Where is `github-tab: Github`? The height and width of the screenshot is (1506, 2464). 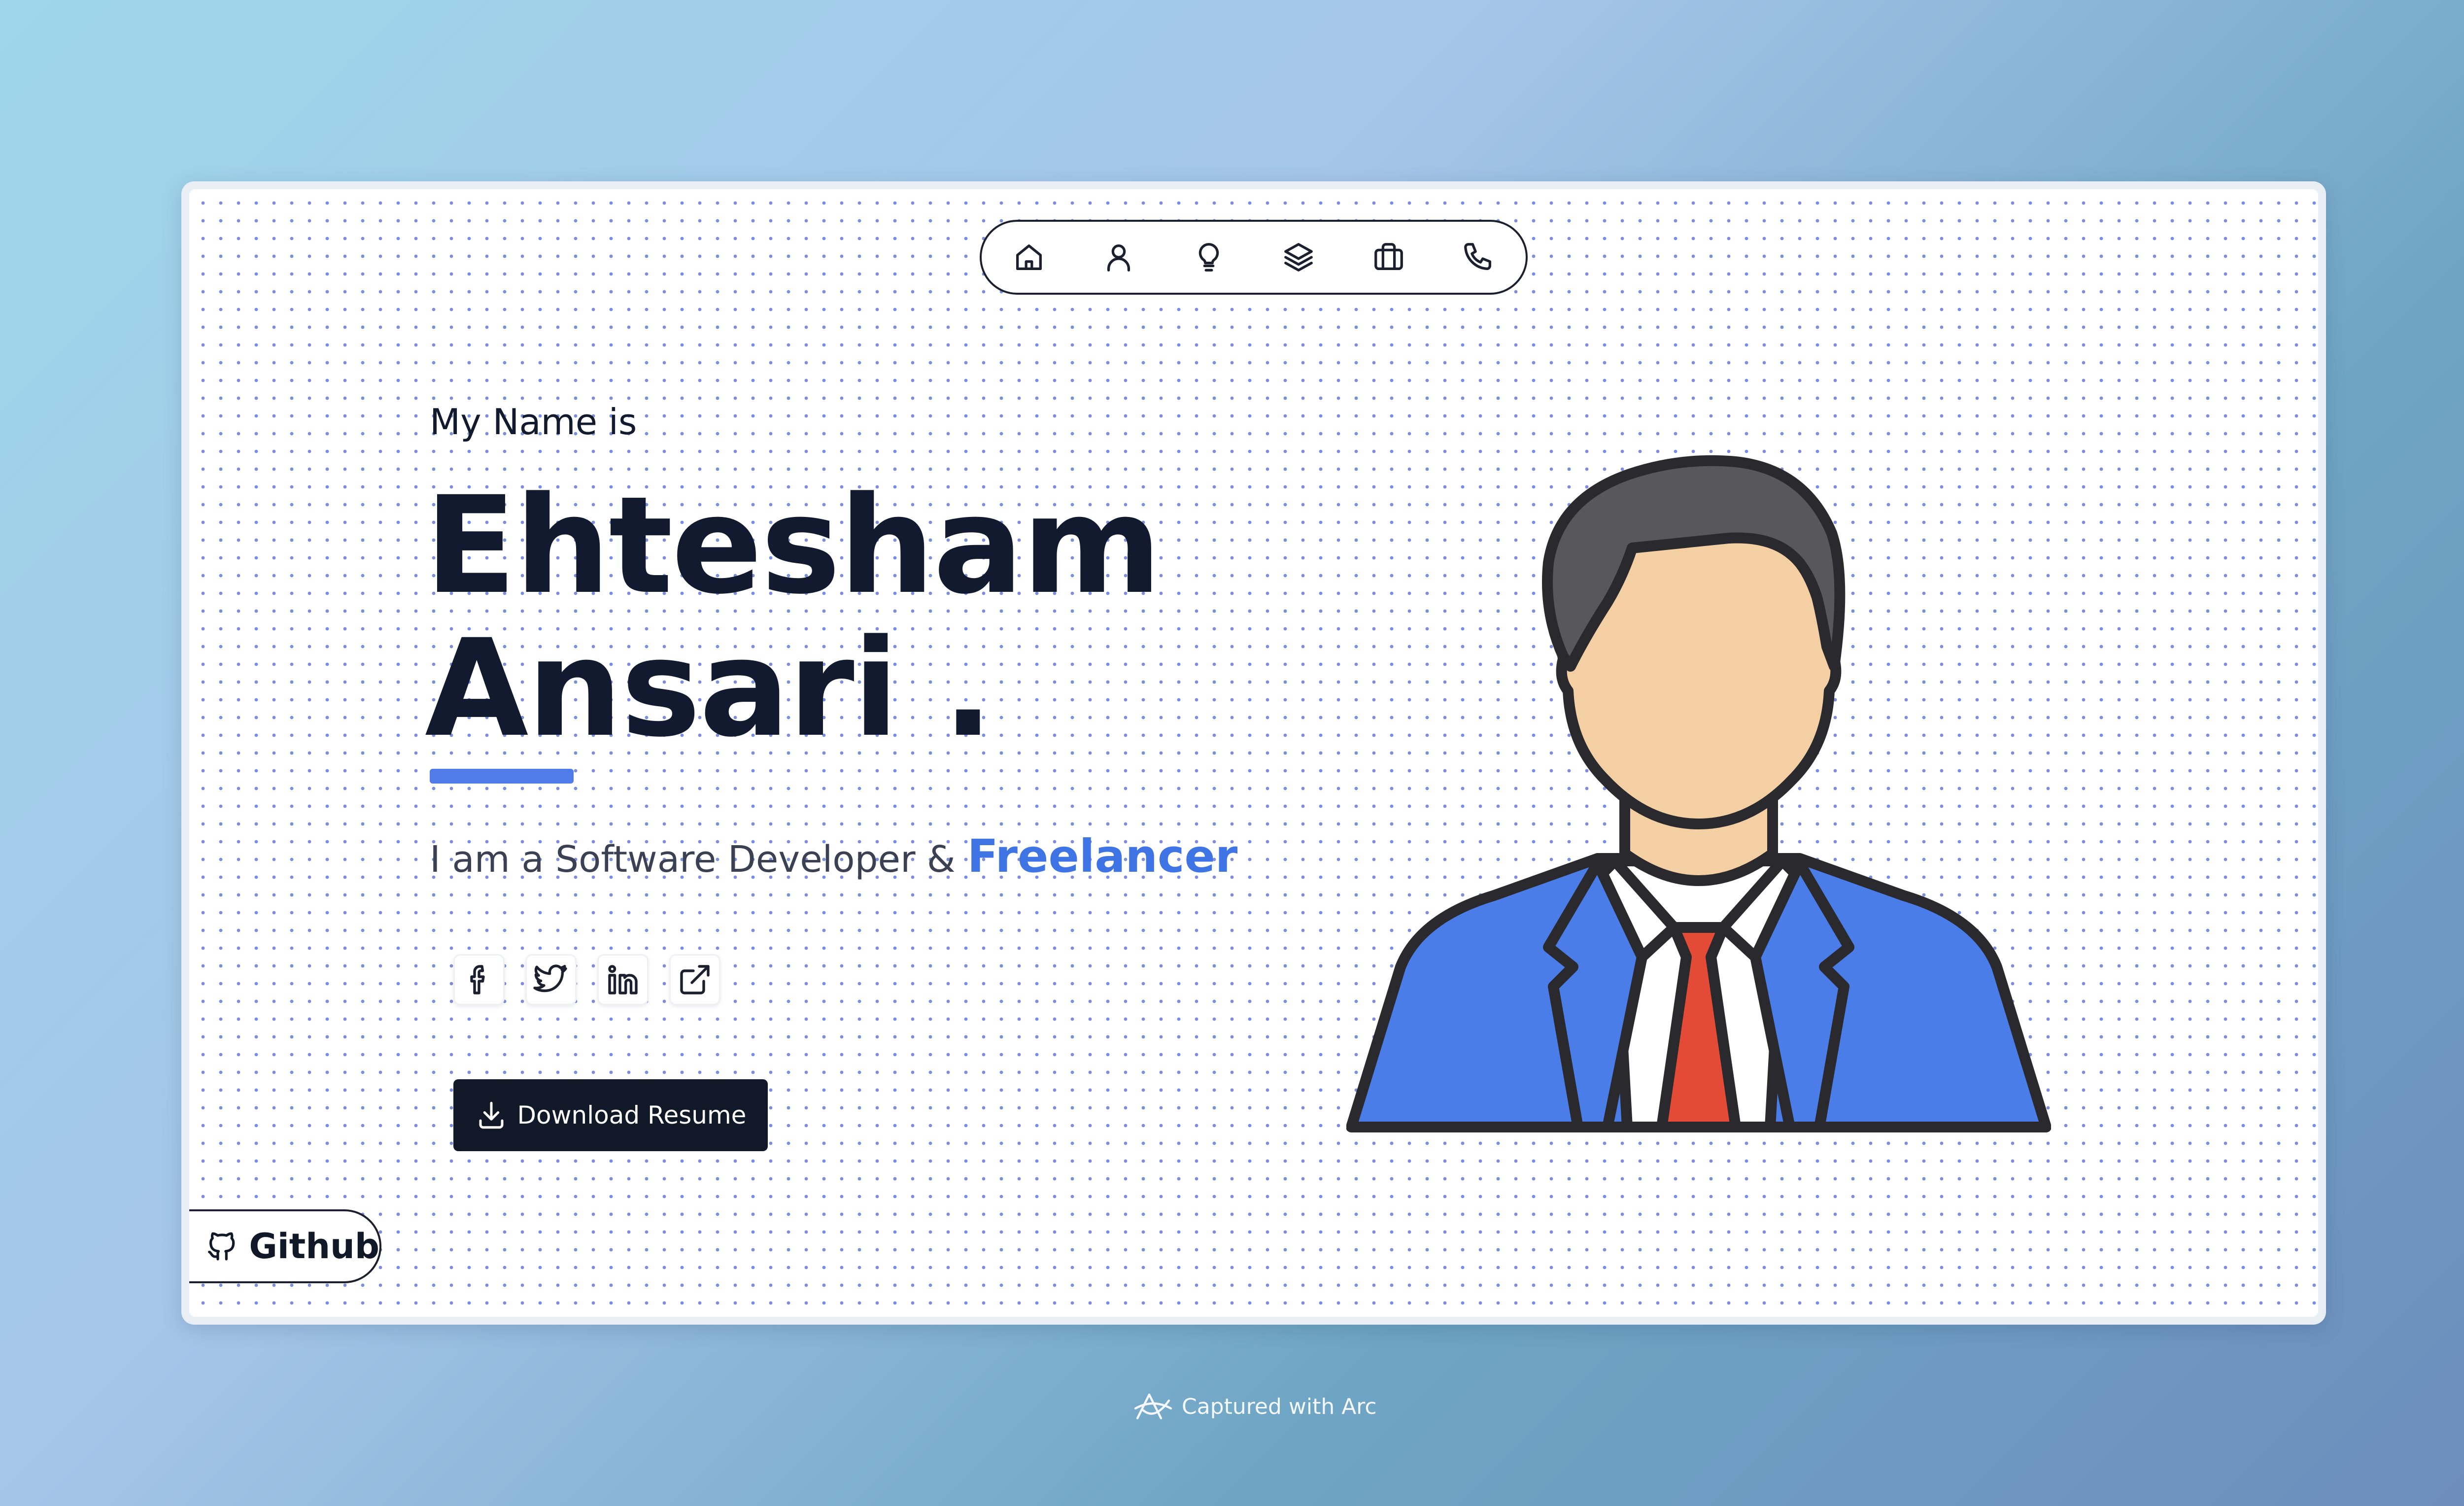 github-tab: Github is located at coordinates (285, 1246).